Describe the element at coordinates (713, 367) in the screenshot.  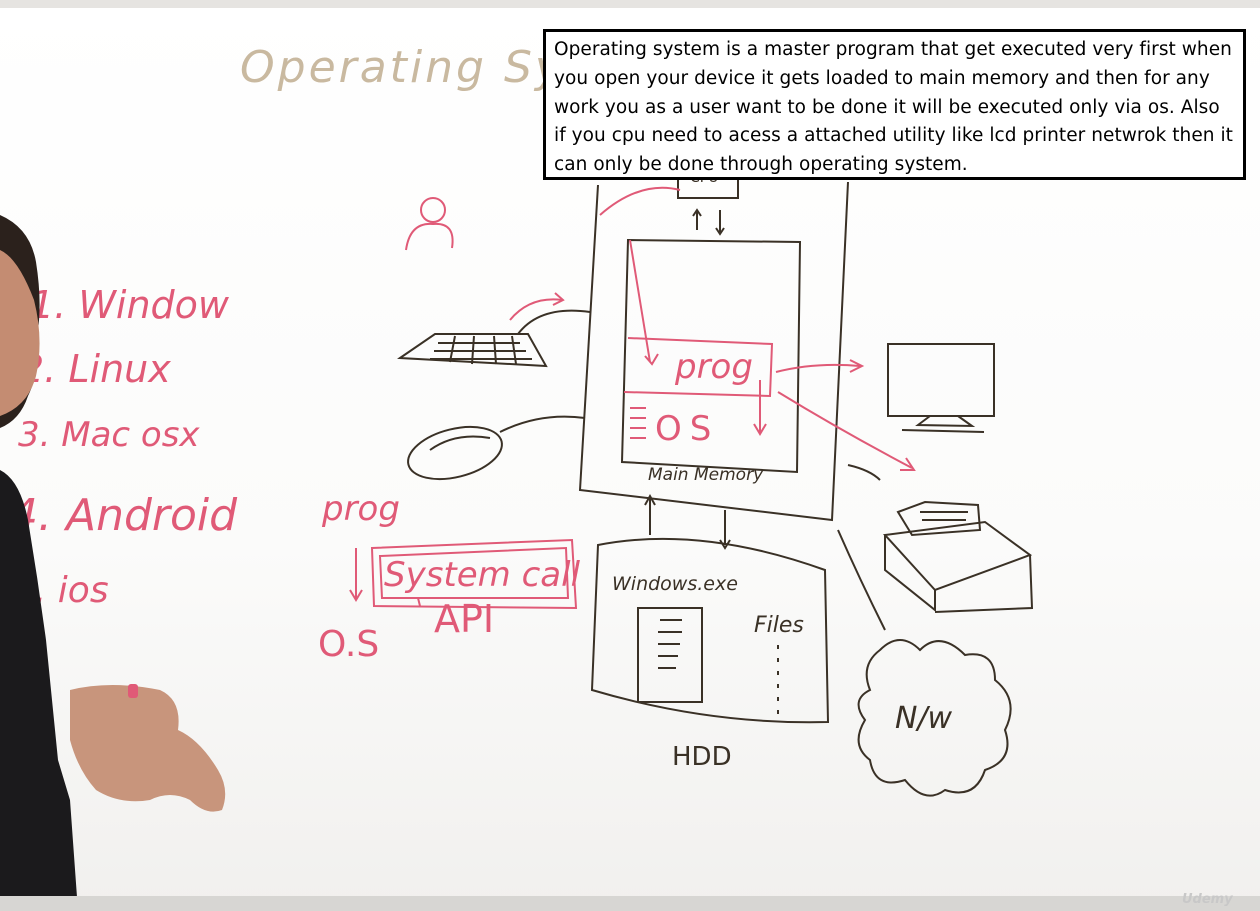
I see `memory-prog-label: prog` at that location.